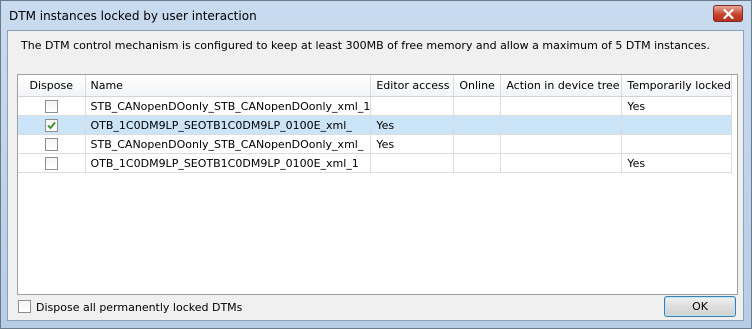 This screenshot has width=752, height=329. I want to click on close-button, so click(728, 13).